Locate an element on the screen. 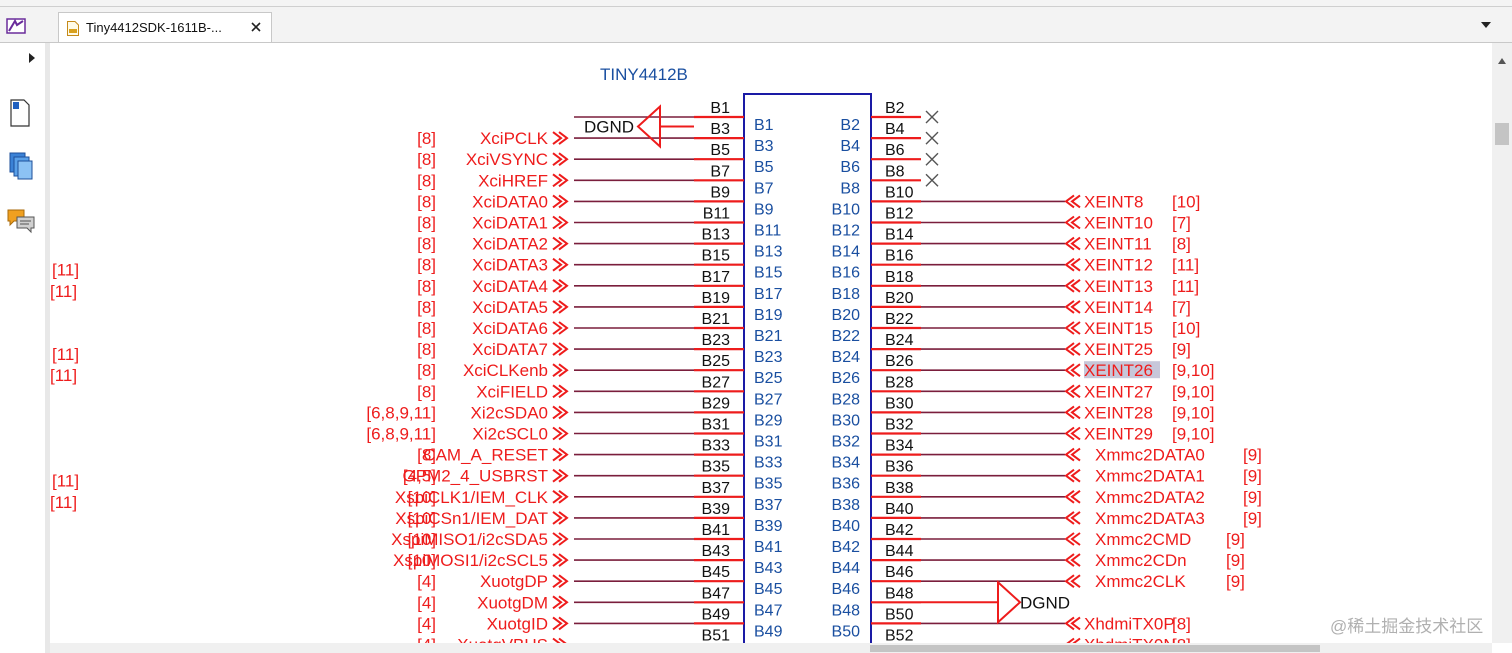 The height and width of the screenshot is (653, 1512). left-pin-number: B29 is located at coordinates (716, 403).